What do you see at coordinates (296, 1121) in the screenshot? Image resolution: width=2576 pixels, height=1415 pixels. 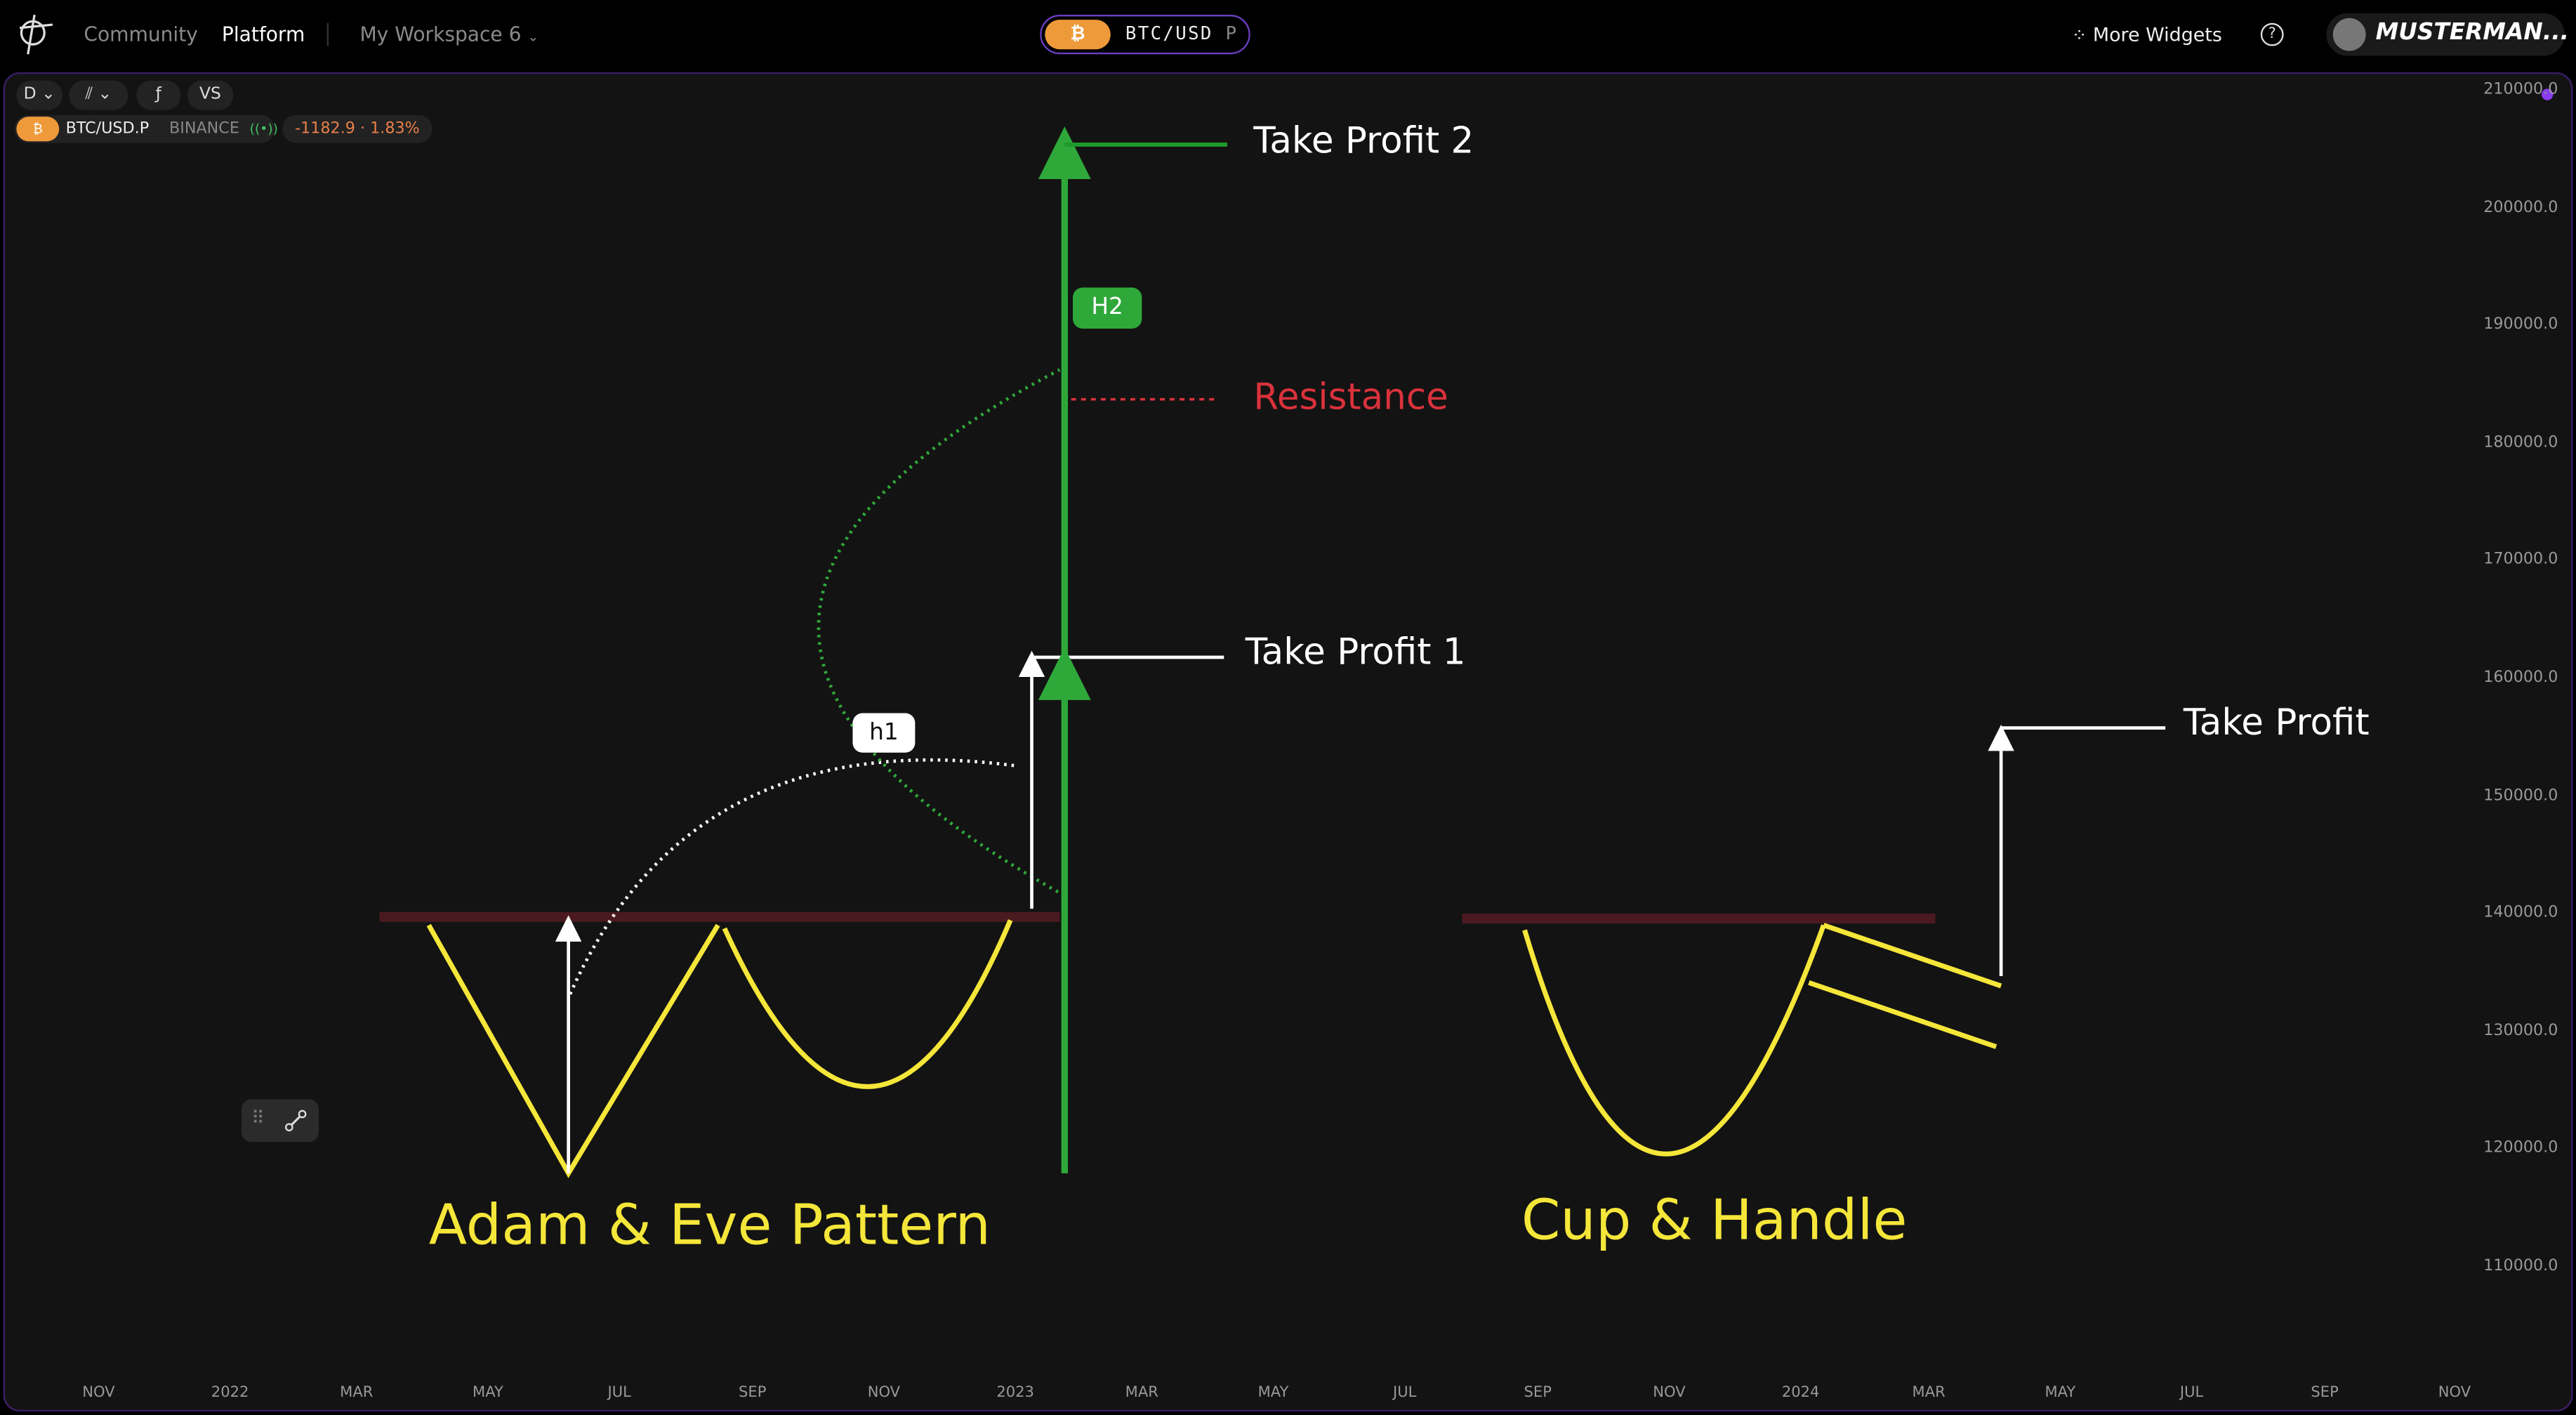 I see `trendline-tool-icon` at bounding box center [296, 1121].